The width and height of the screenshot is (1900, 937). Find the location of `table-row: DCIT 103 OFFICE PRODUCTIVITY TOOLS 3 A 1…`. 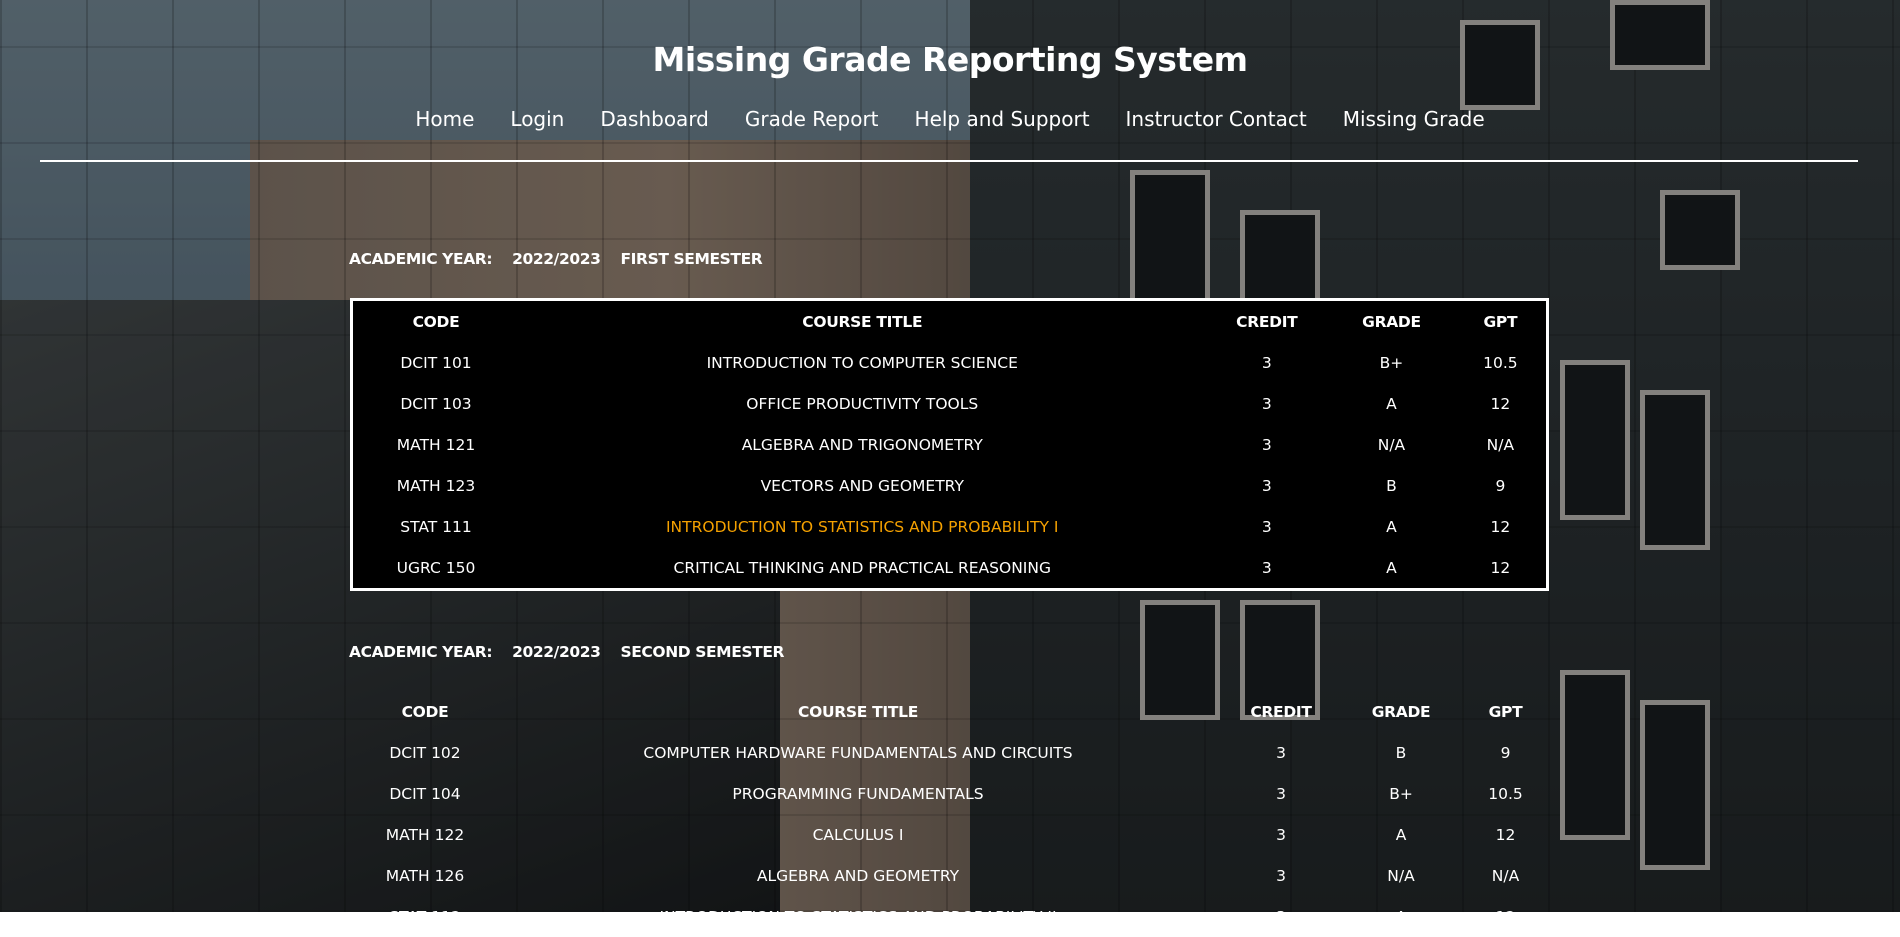

table-row: DCIT 103 OFFICE PRODUCTIVITY TOOLS 3 A 1… is located at coordinates (950, 403).